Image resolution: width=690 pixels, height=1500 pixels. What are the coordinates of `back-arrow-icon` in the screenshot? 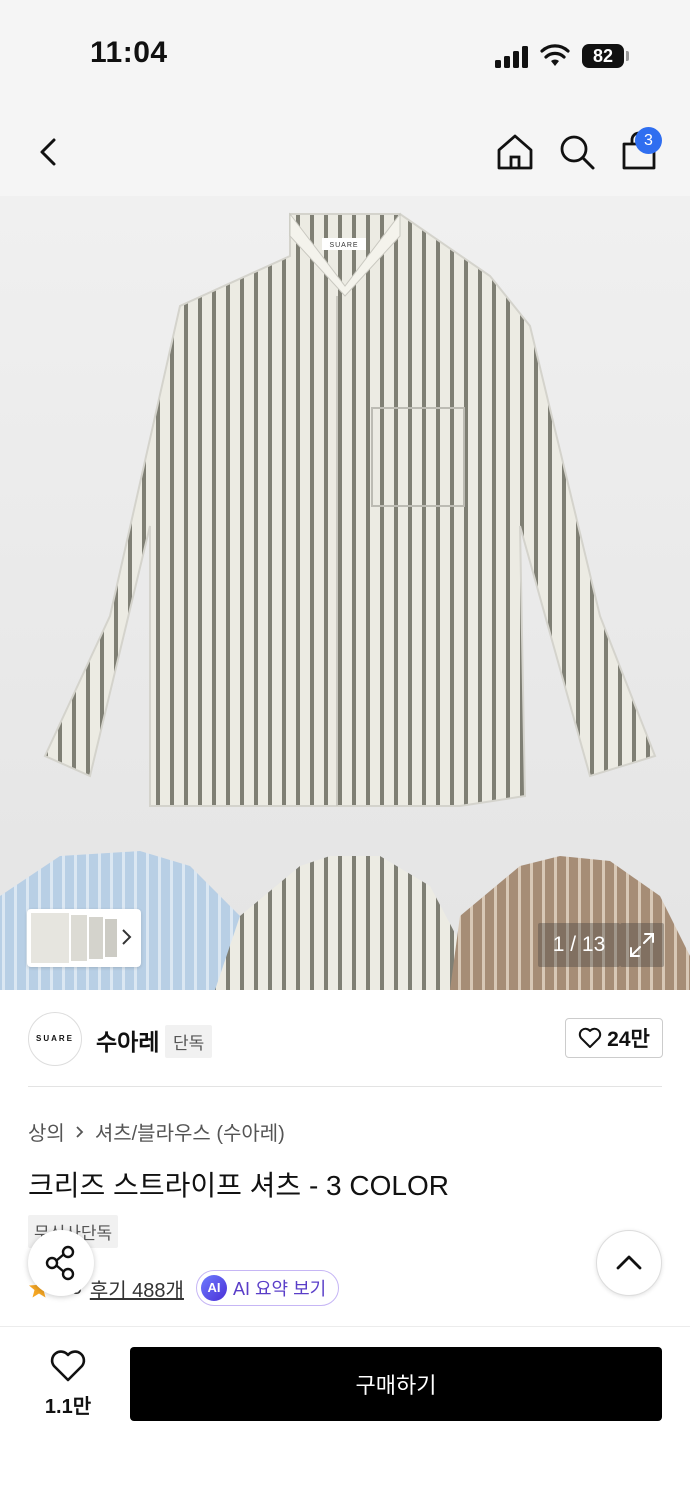 It's located at (50, 152).